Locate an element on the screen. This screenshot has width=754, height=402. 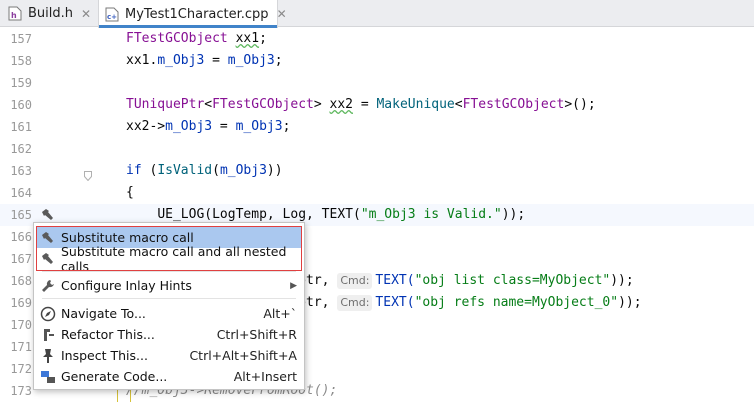
code-token: IsValid is located at coordinates (185, 170).